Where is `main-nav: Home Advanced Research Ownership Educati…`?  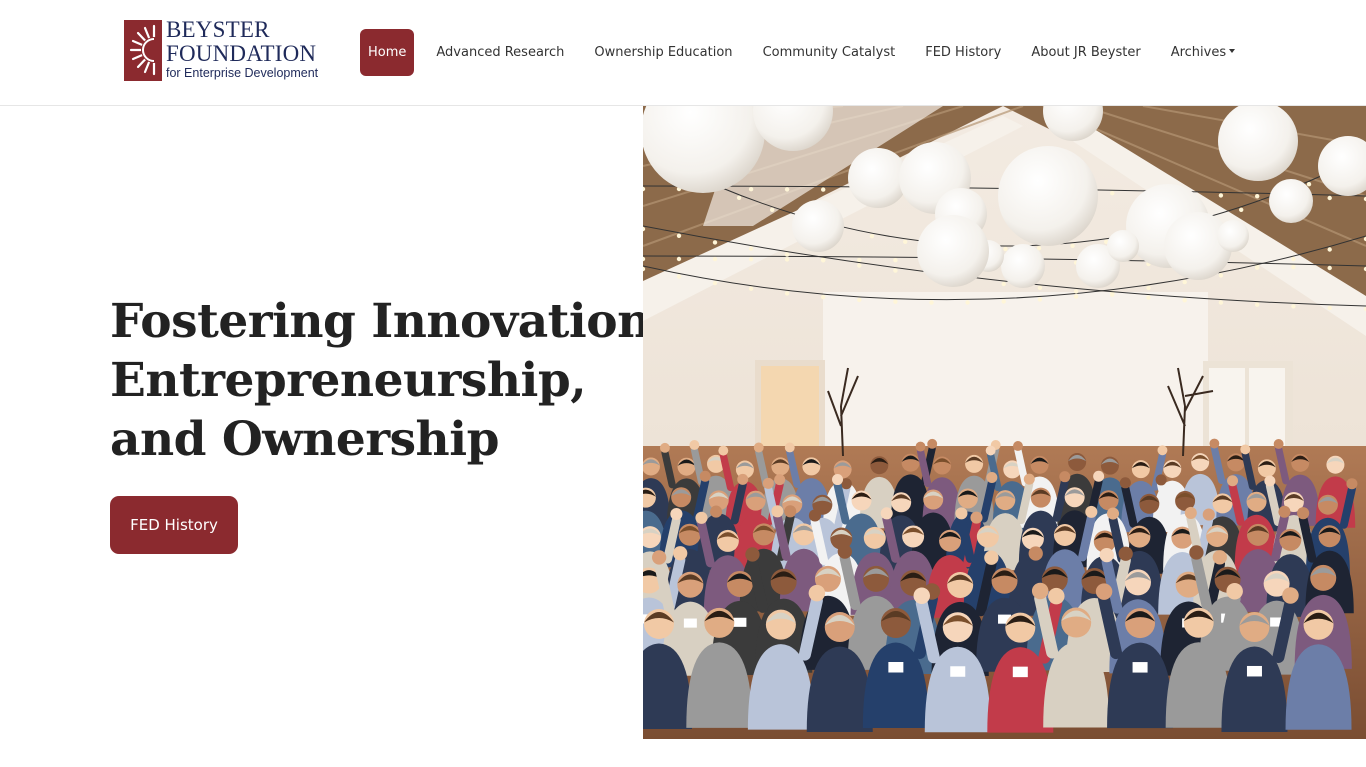
main-nav: Home Advanced Research Ownership Educati… is located at coordinates (805, 52).